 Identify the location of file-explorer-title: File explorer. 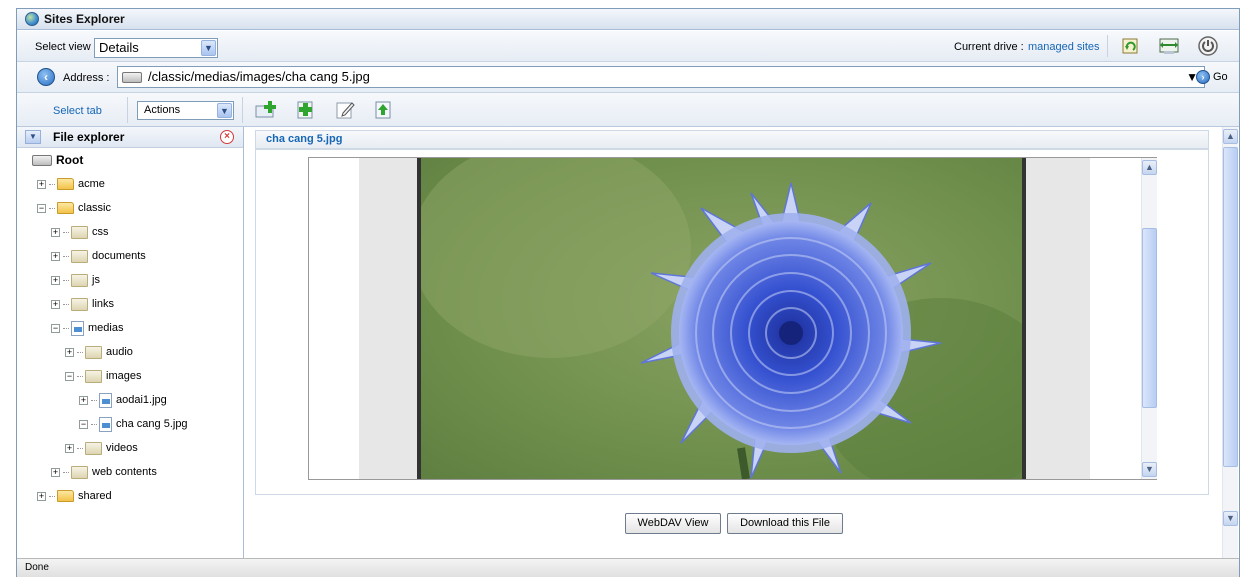
(89, 137).